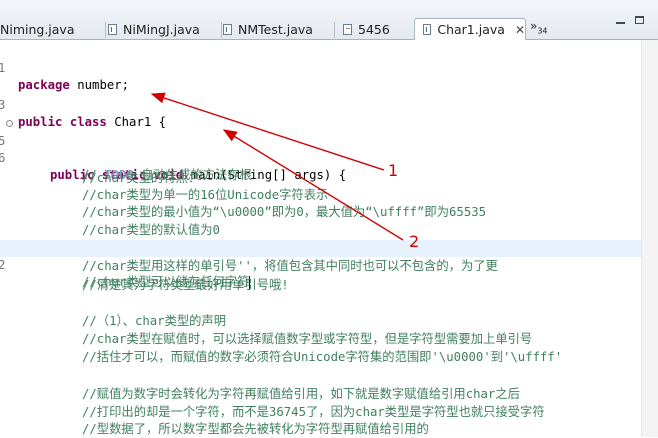 This screenshot has height=438, width=658. I want to click on code-line: 1 package number;, so click(64, 67).